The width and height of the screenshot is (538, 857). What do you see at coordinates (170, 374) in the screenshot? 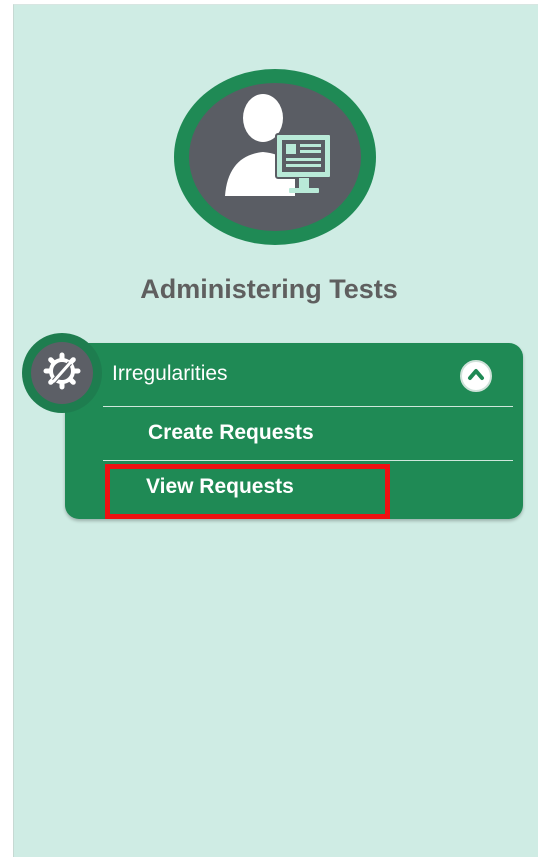
I see `menu-header-irregularities: Irregularities` at bounding box center [170, 374].